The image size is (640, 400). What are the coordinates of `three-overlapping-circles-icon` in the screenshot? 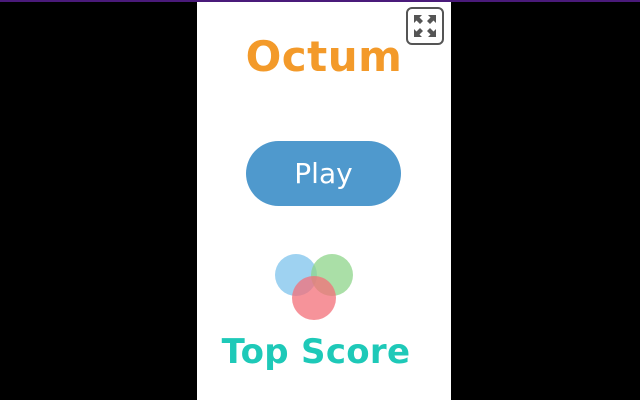 It's located at (314, 287).